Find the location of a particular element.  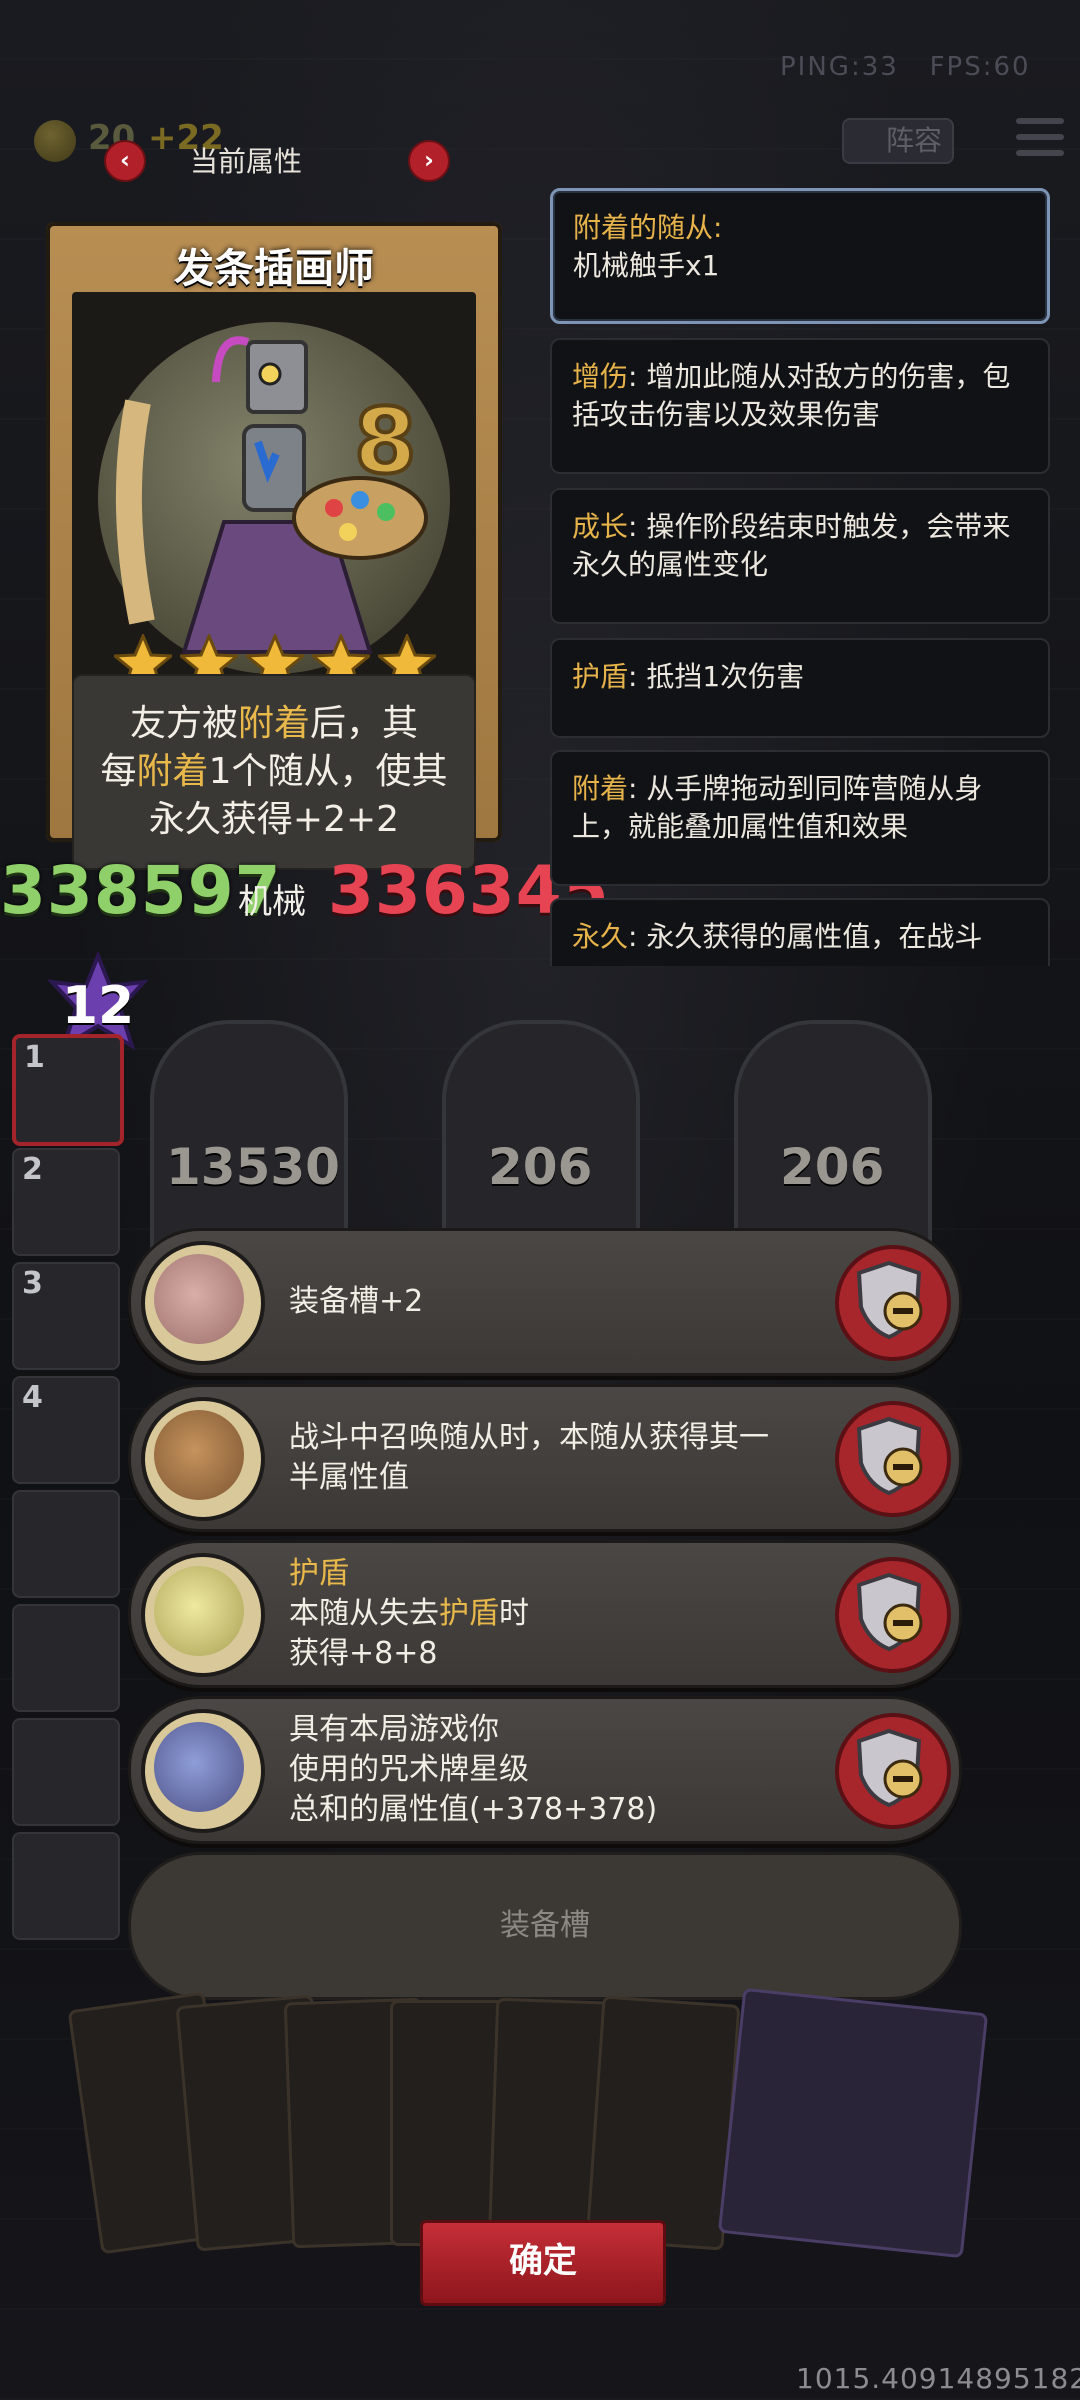

lineup-slot-3: 3 is located at coordinates (66, 1316).